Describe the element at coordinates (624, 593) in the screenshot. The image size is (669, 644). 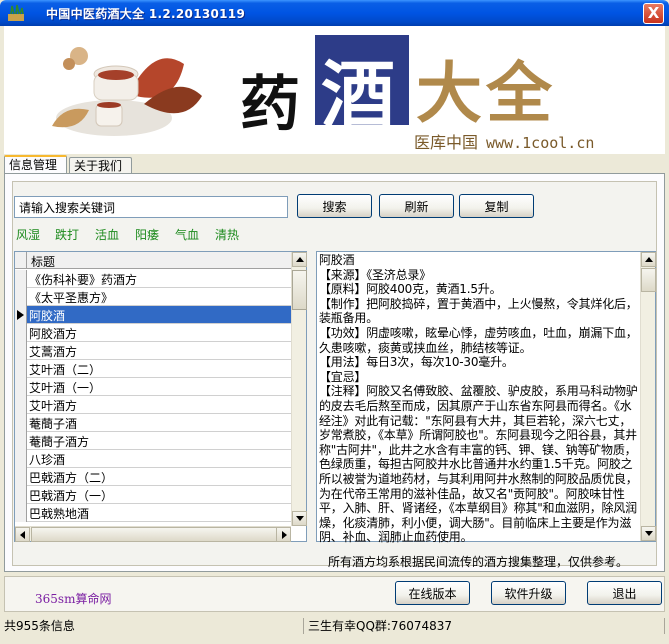
I see `exit-button: 退出` at that location.